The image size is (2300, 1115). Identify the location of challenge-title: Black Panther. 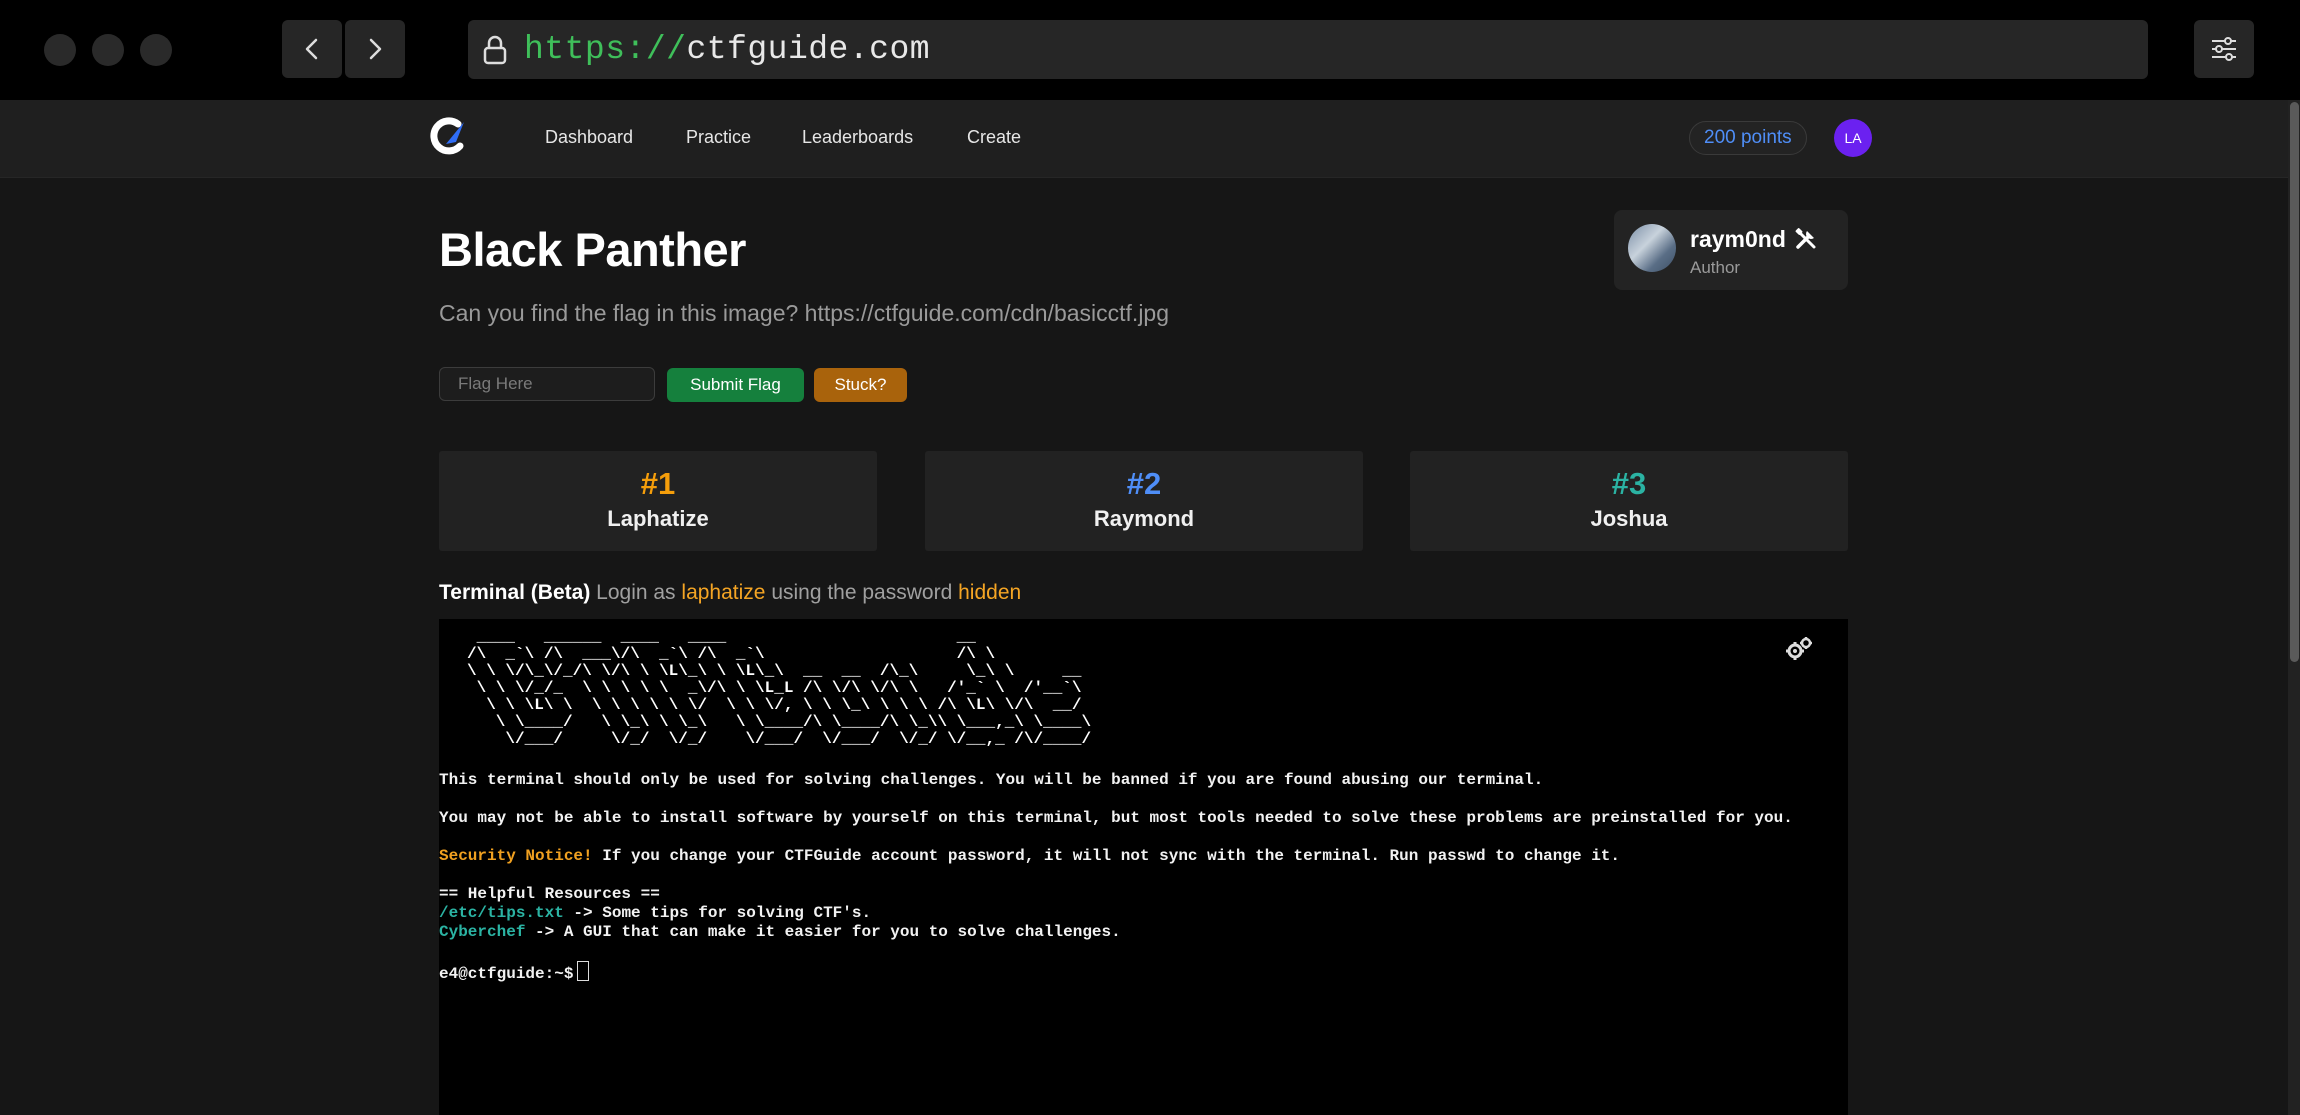
(592, 249).